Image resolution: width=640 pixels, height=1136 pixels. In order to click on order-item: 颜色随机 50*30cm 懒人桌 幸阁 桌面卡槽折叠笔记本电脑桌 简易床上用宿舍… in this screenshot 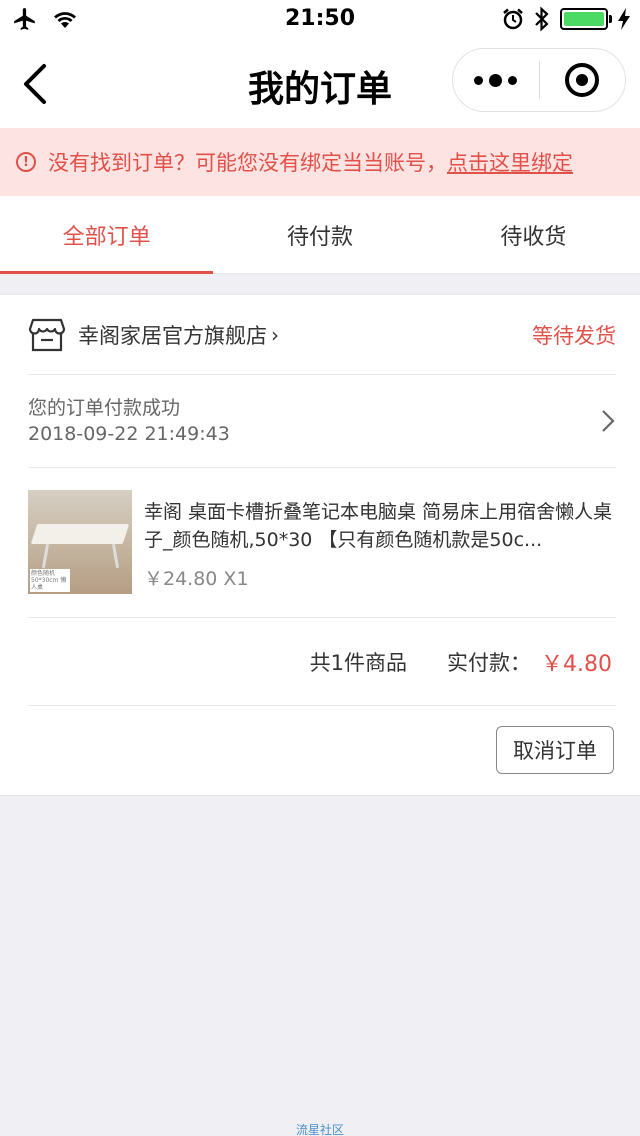, I will do `click(322, 543)`.